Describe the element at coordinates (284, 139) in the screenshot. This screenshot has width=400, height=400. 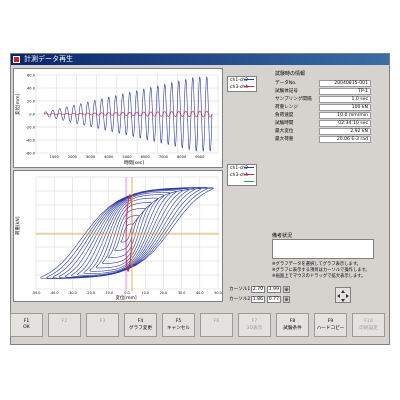
I see `info-key: 最大荷重` at that location.